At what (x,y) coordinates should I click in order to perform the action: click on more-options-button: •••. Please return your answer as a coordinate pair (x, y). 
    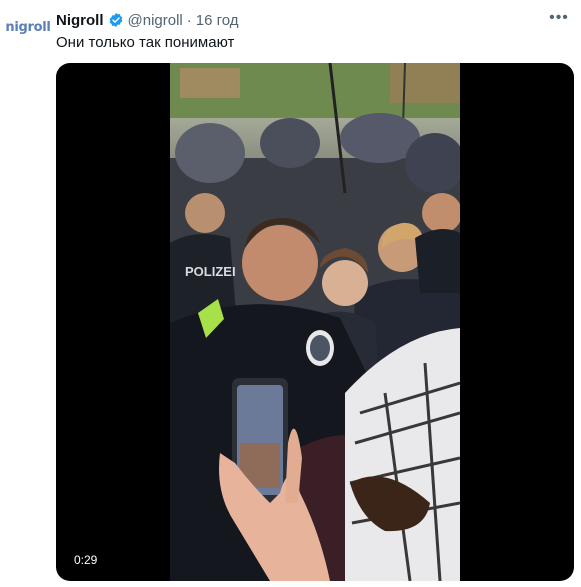
    Looking at the image, I should click on (559, 18).